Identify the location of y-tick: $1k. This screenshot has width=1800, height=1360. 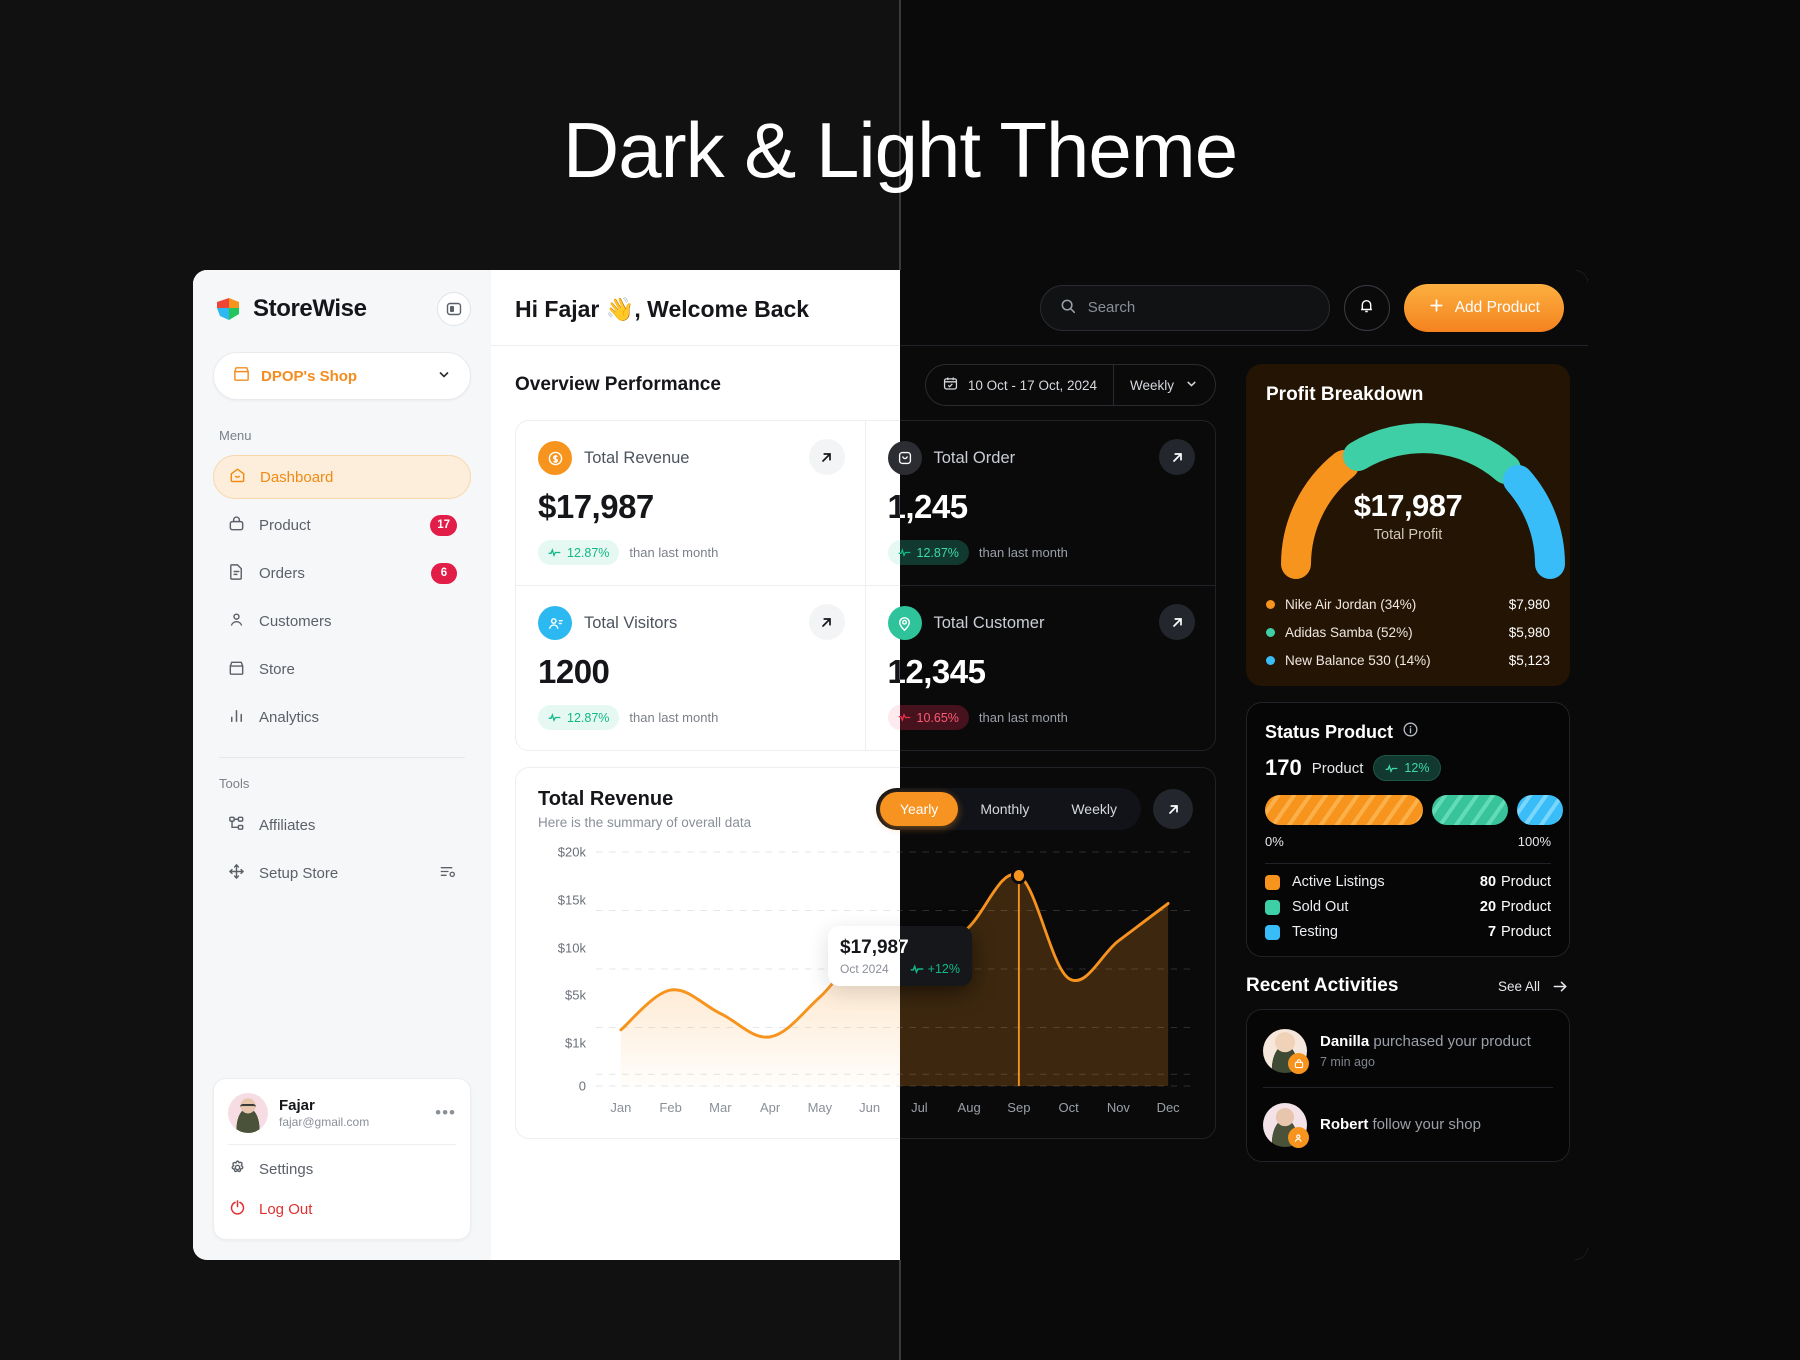
(575, 1043).